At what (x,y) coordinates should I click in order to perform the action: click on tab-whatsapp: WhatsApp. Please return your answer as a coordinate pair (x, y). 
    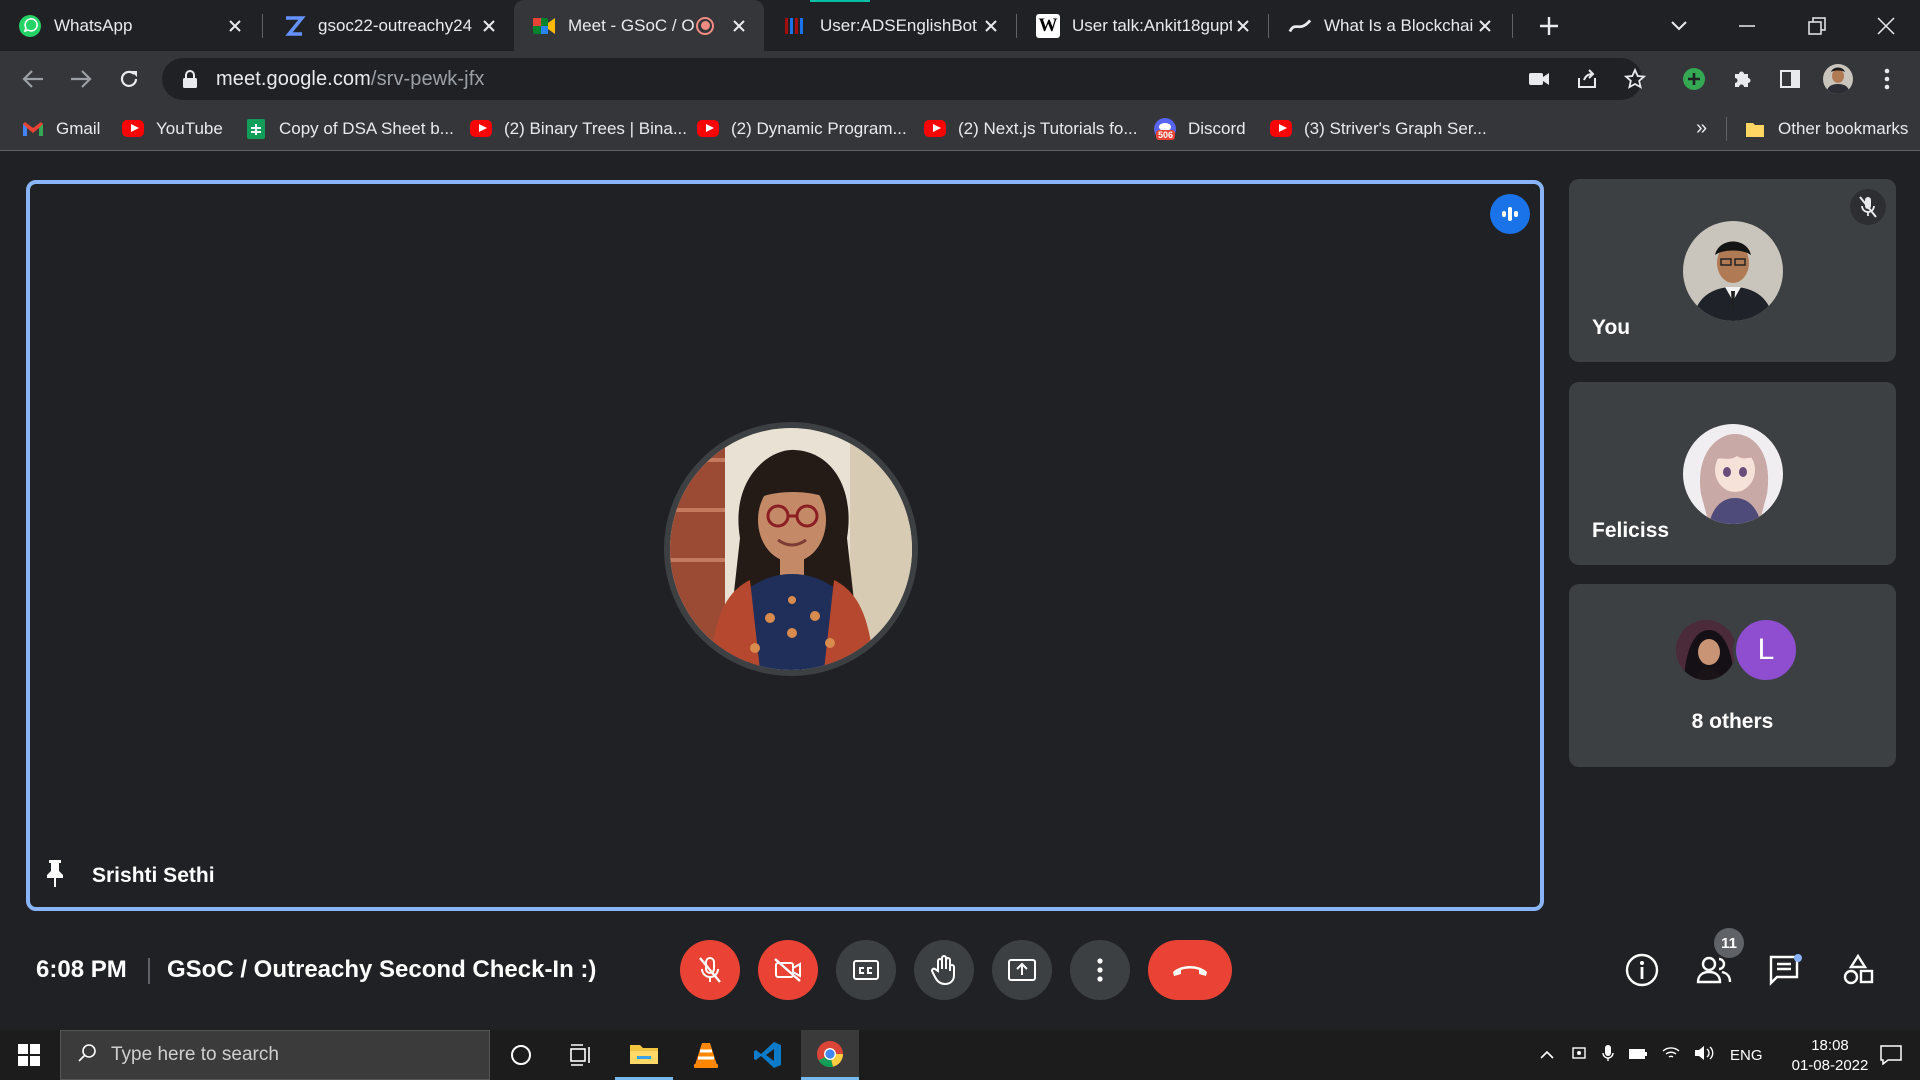
    Looking at the image, I should click on (130, 25).